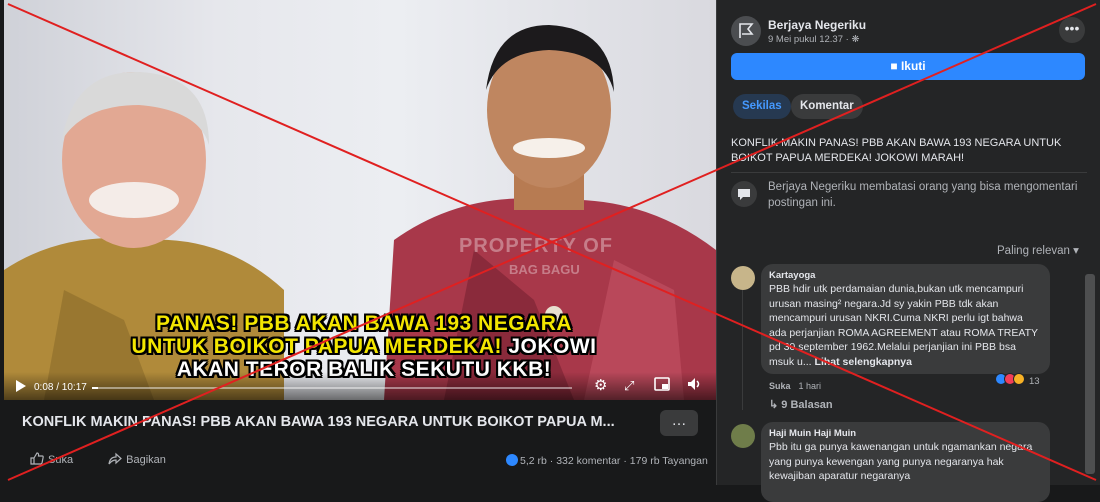 The image size is (1100, 502). Describe the element at coordinates (744, 194) in the screenshot. I see `comment-restricted-icon` at that location.